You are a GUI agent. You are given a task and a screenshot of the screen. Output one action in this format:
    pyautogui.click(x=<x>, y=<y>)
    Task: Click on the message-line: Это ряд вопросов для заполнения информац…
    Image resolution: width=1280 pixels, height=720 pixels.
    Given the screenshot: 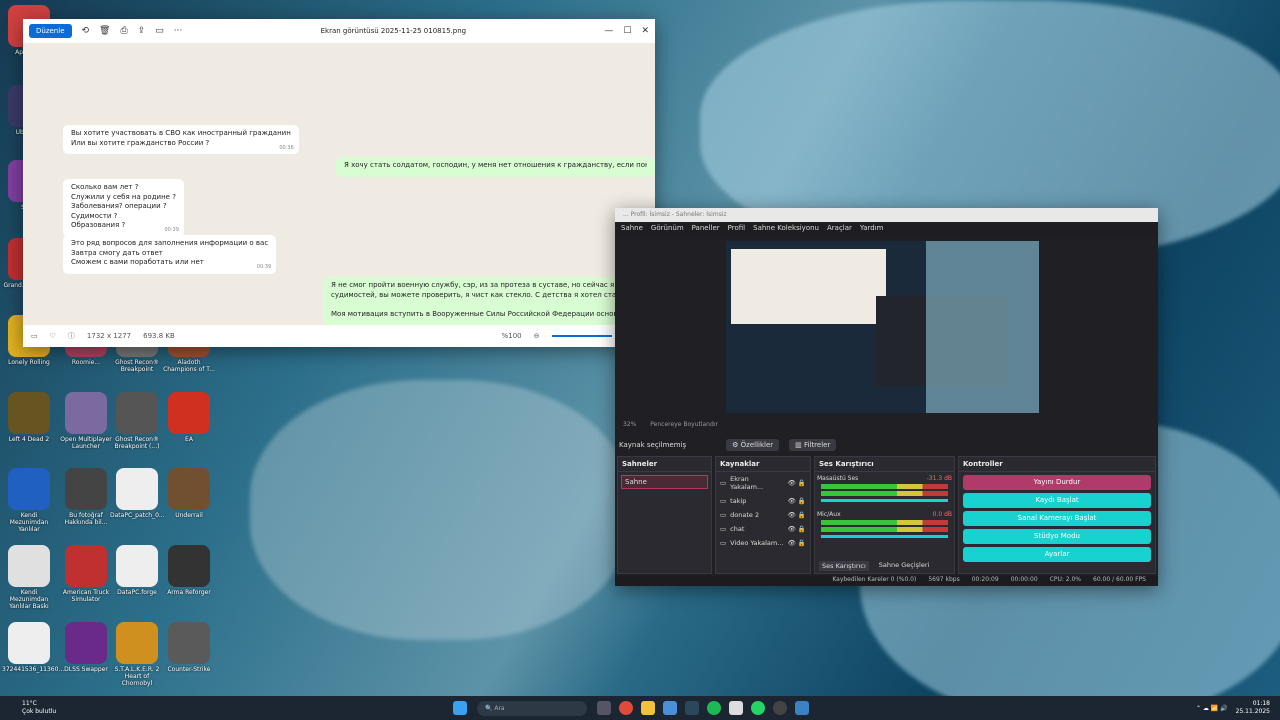 What is the action you would take?
    pyautogui.click(x=170, y=243)
    